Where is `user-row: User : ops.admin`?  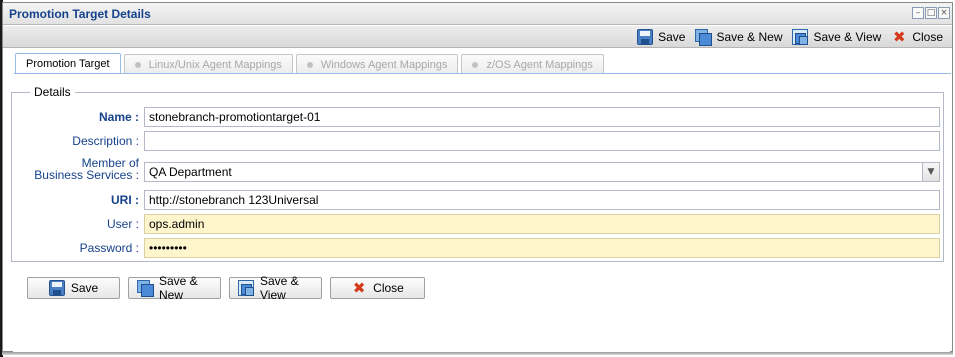 user-row: User : ops.admin is located at coordinates (477, 224).